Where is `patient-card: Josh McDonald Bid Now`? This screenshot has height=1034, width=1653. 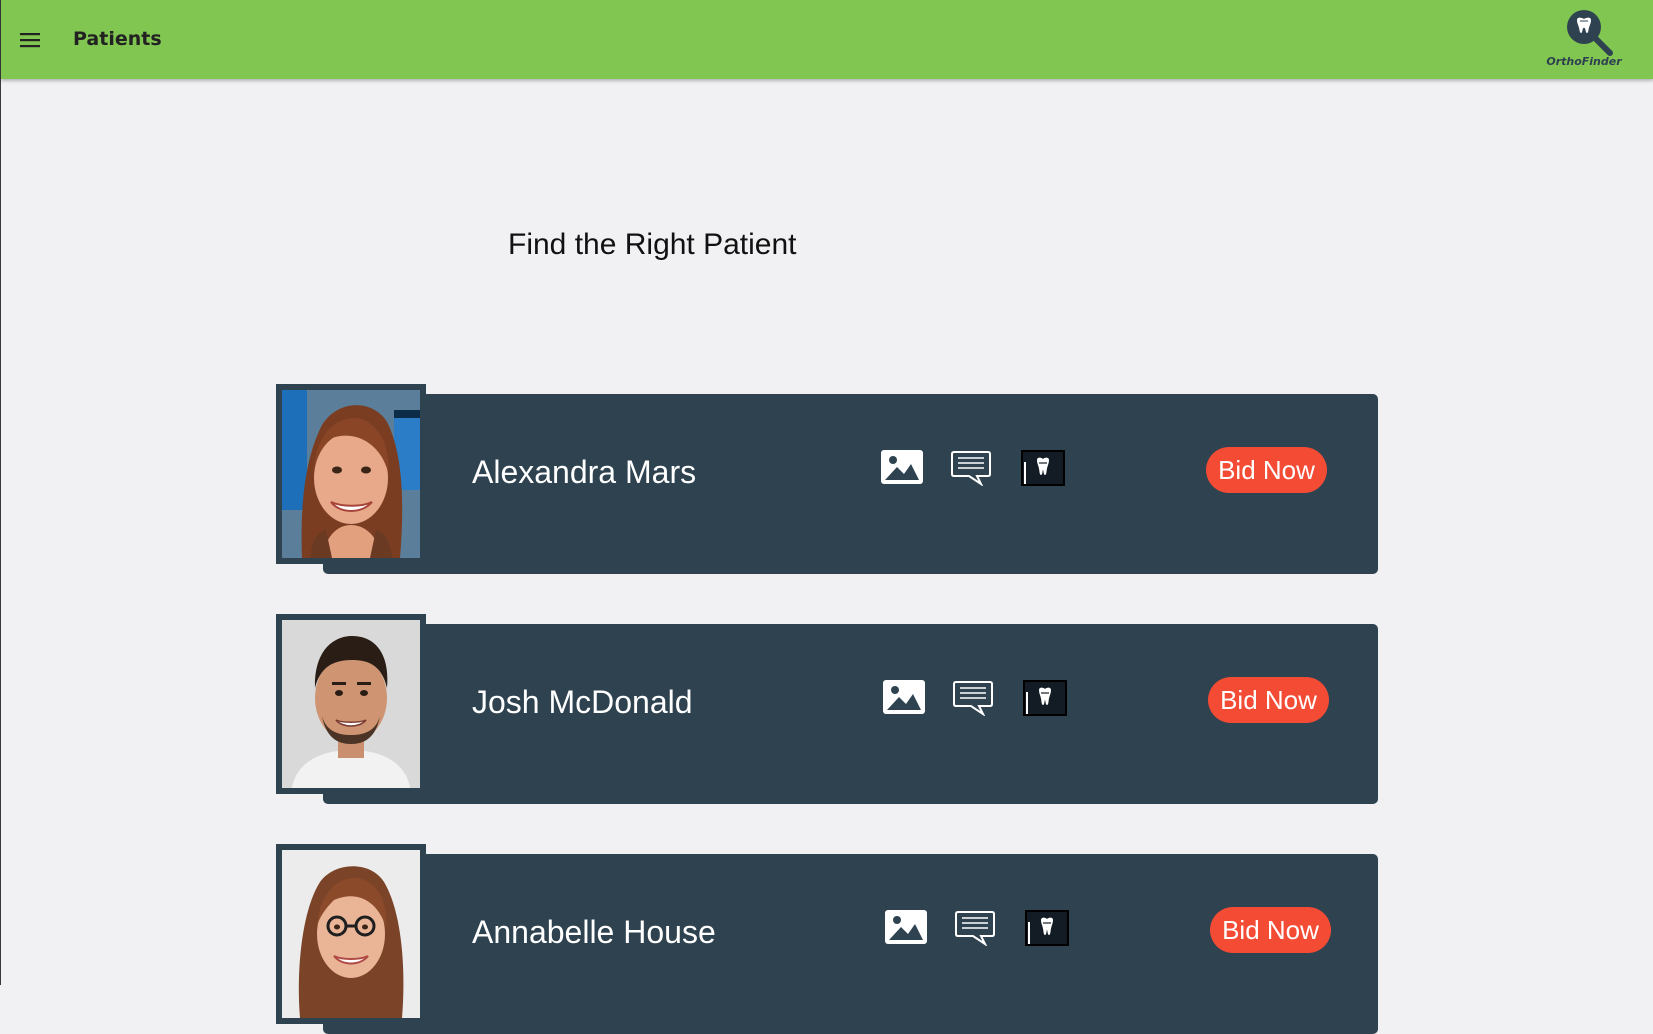 patient-card: Josh McDonald Bid Now is located at coordinates (827, 709).